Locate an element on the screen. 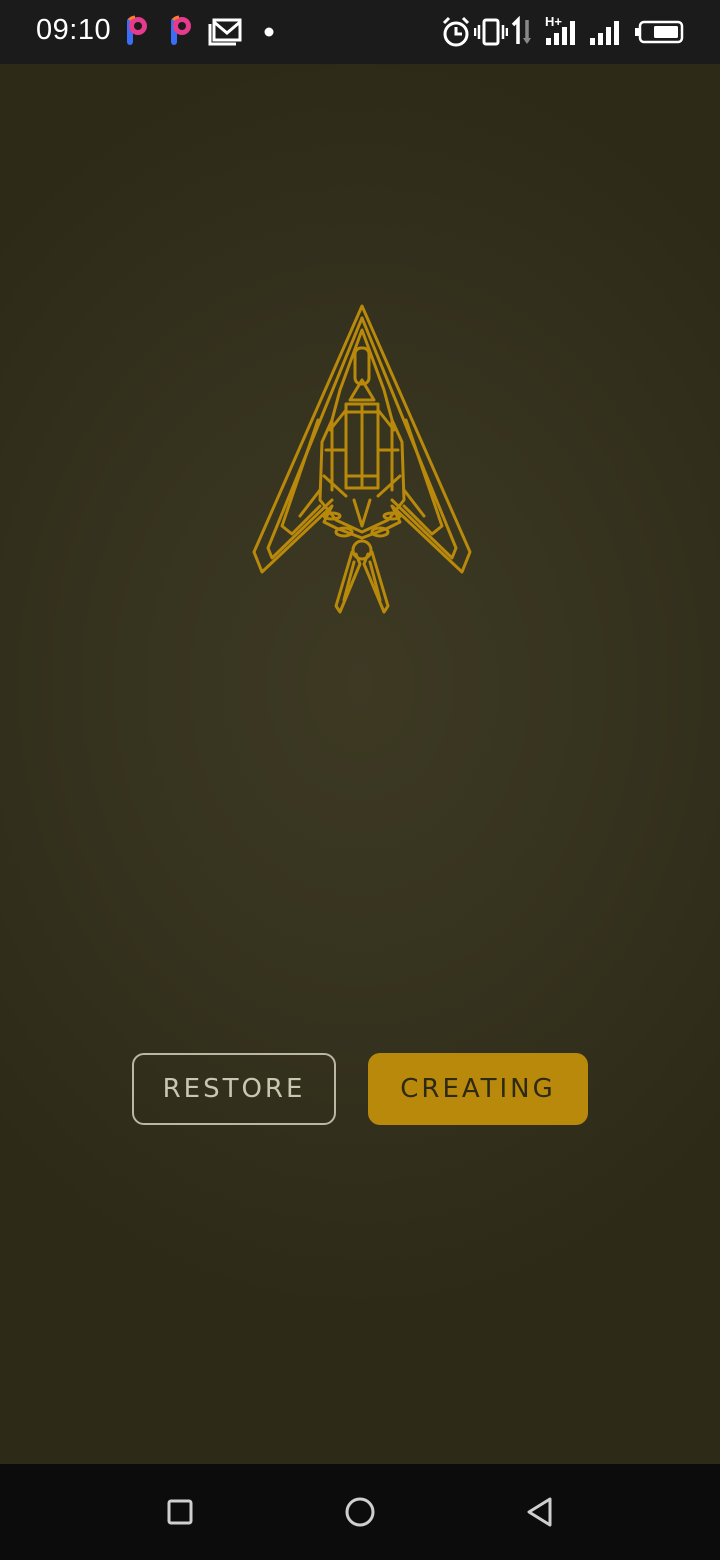 This screenshot has height=1560, width=720. status-bar: 09:10 H+ is located at coordinates (360, 32).